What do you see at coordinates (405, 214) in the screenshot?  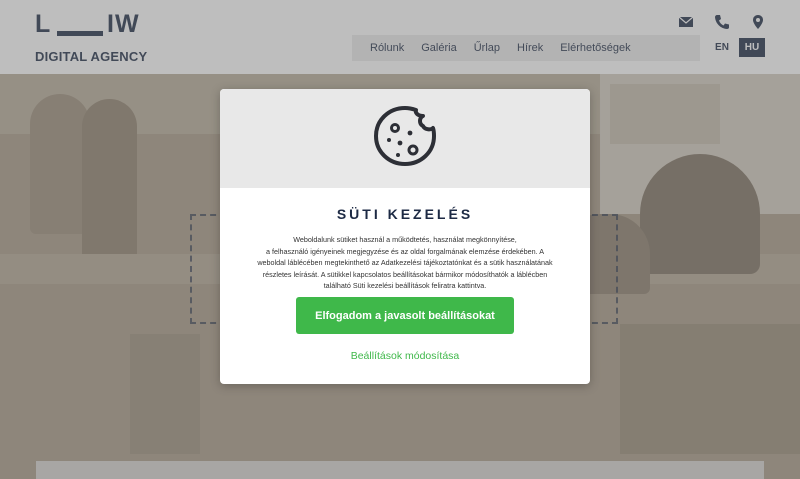 I see `modal-title: SÜTI KEZELÉS` at bounding box center [405, 214].